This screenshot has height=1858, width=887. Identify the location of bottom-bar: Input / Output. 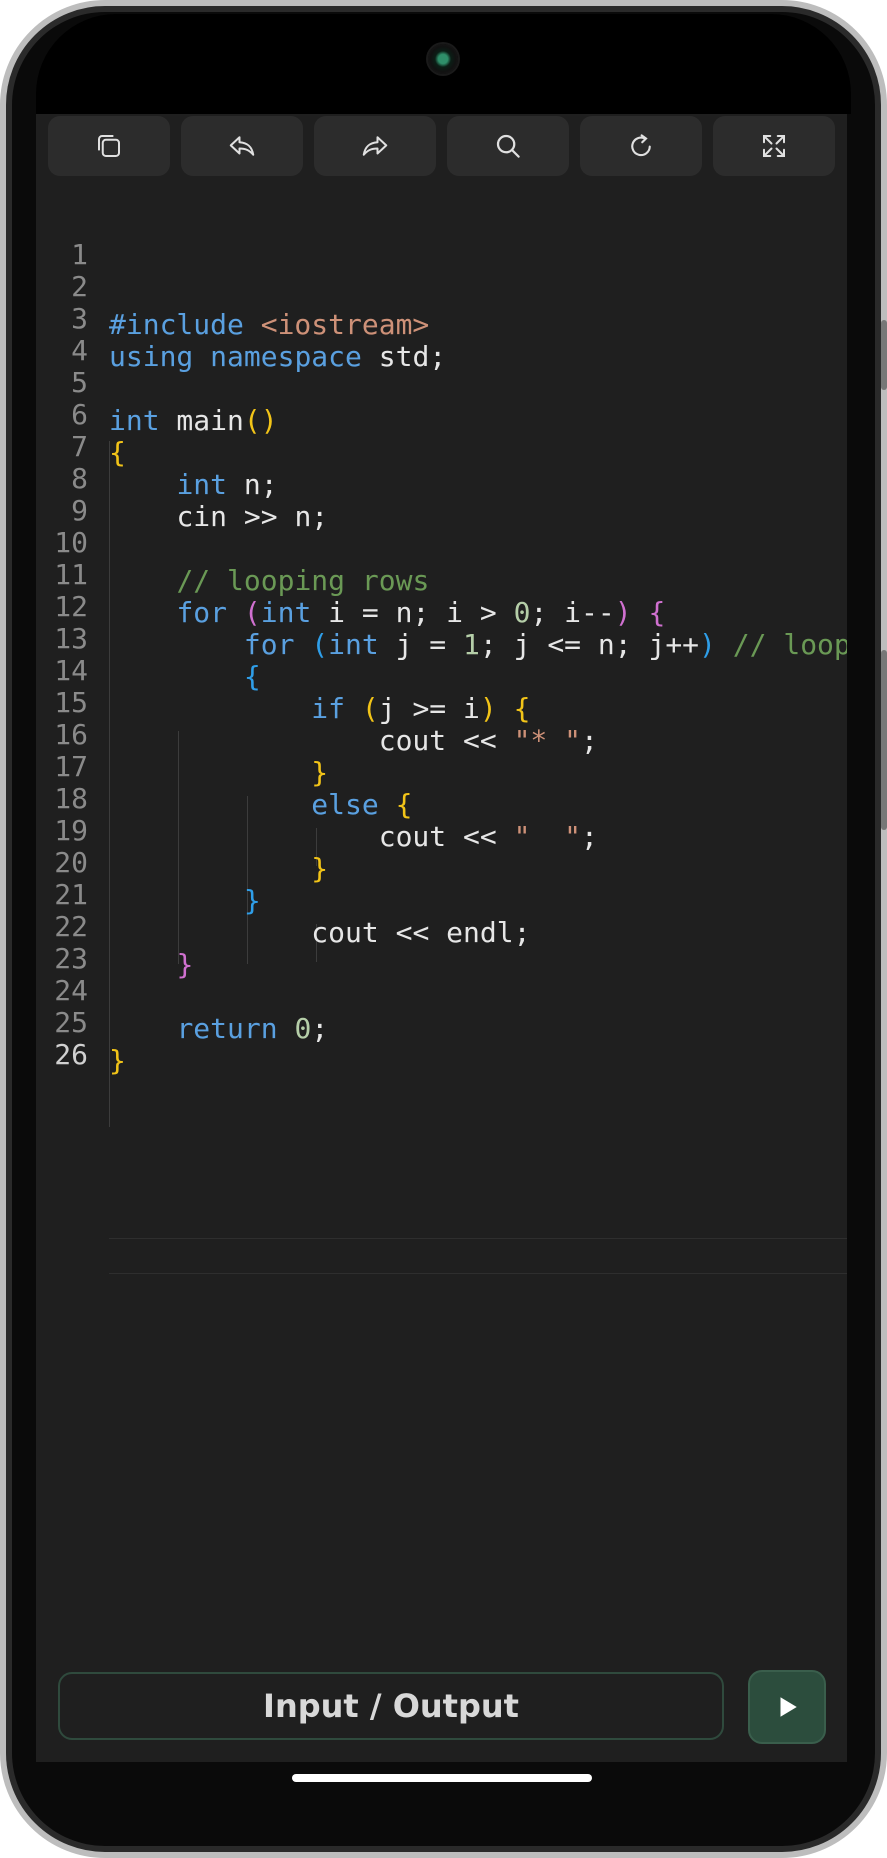
(441, 1714).